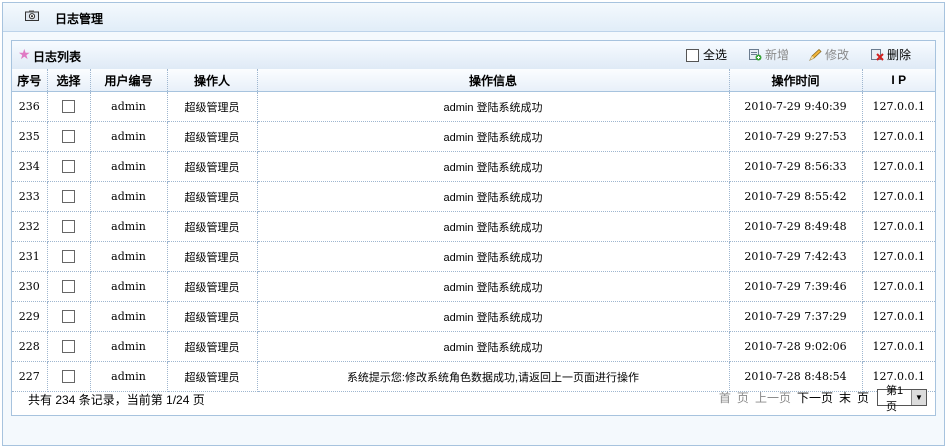  What do you see at coordinates (796, 136) in the screenshot?
I see `cell-time: 2010-7-29 9:27:53` at bounding box center [796, 136].